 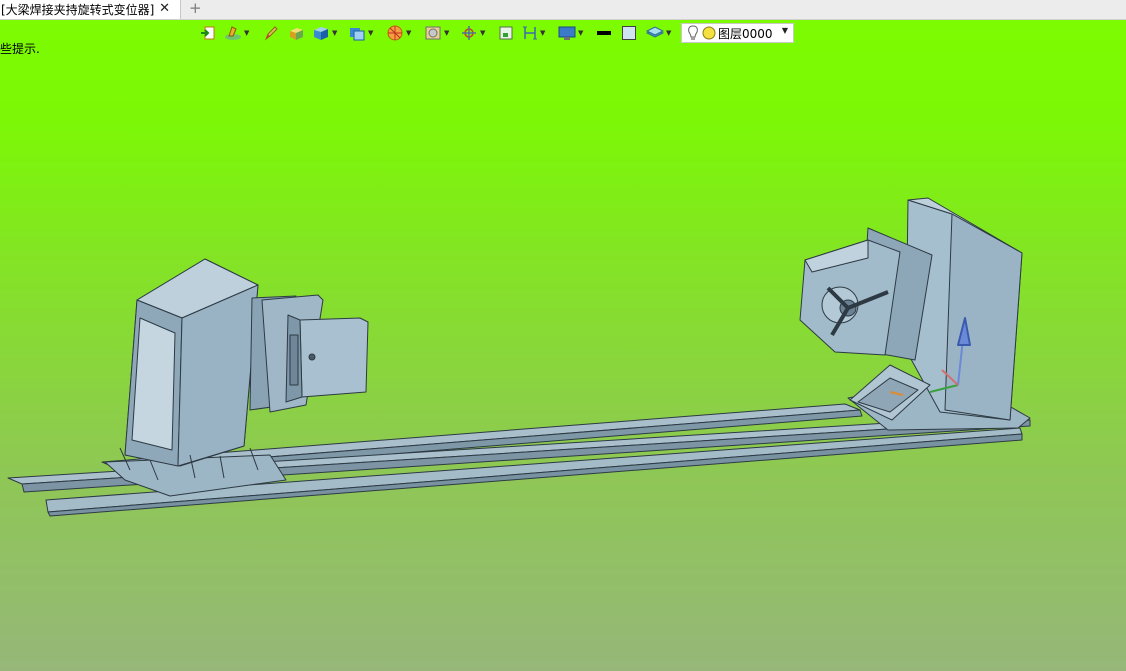 What do you see at coordinates (482, 440) in the screenshot?
I see `rail-back` at bounding box center [482, 440].